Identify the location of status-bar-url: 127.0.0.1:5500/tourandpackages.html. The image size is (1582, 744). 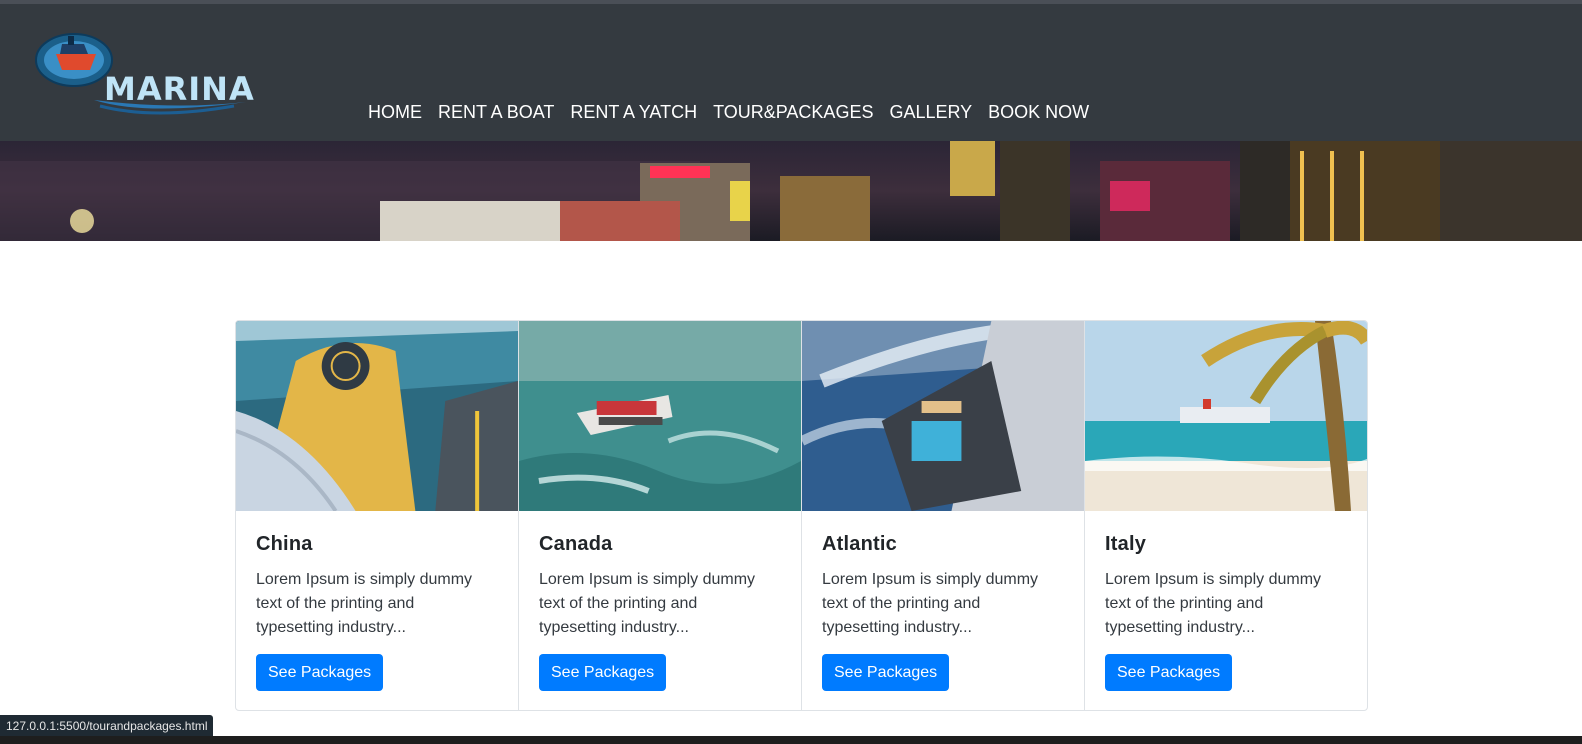
(107, 726).